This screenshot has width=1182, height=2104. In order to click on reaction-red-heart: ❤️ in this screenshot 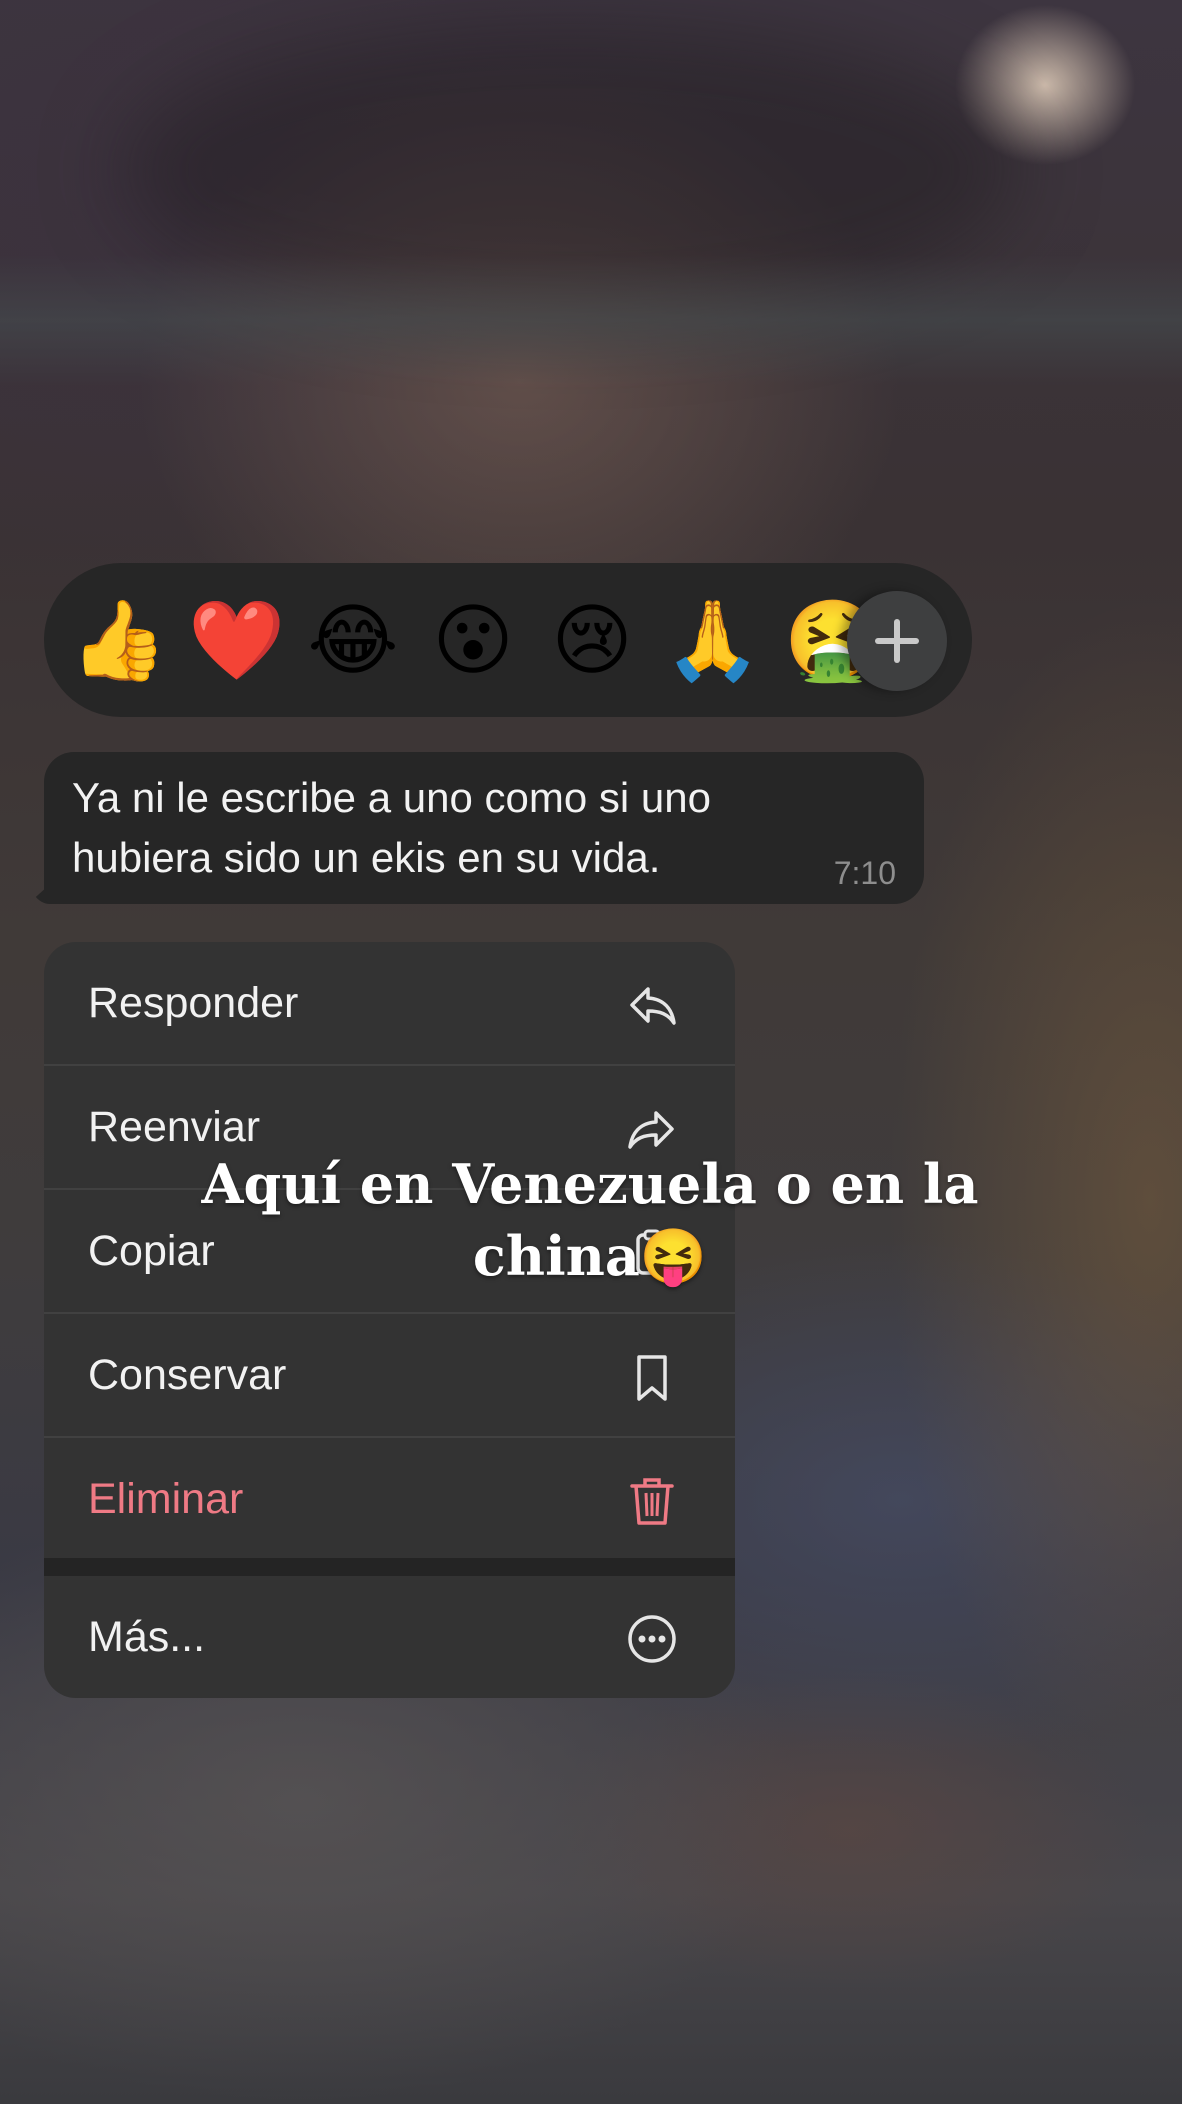, I will do `click(236, 641)`.